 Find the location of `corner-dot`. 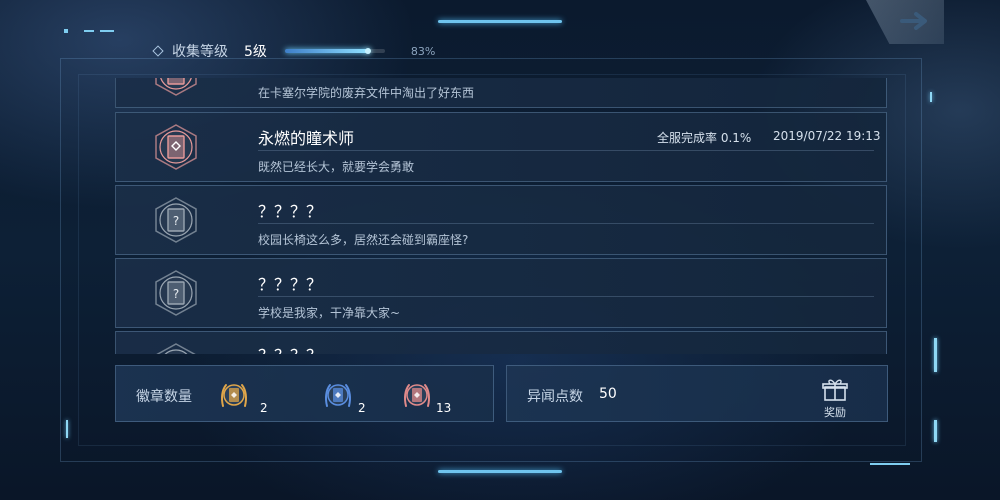

corner-dot is located at coordinates (66, 31).